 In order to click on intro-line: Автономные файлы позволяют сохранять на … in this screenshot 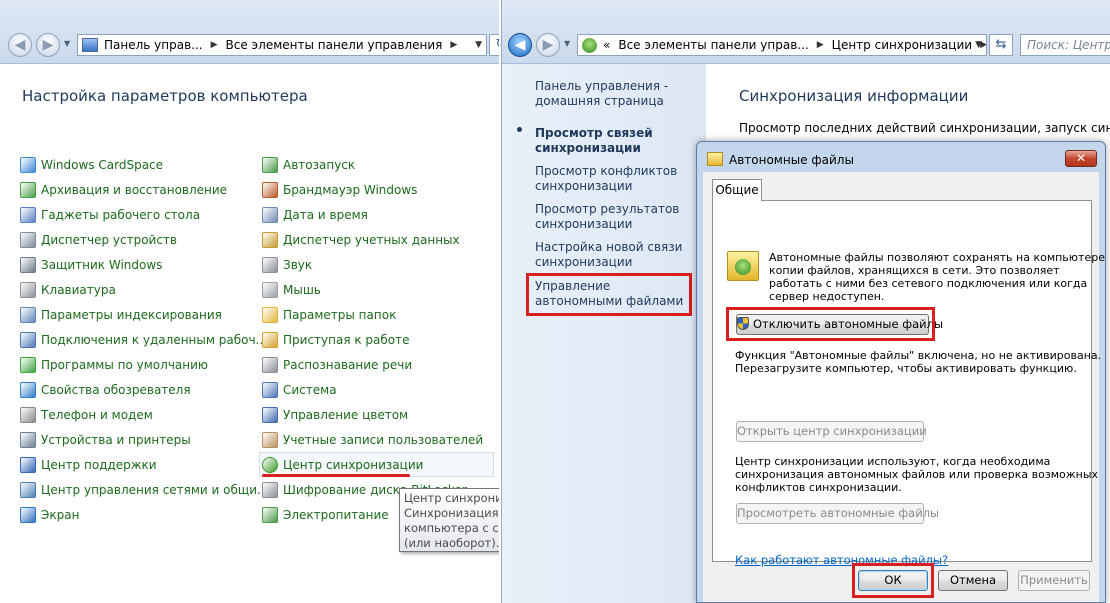, I will do `click(937, 257)`.